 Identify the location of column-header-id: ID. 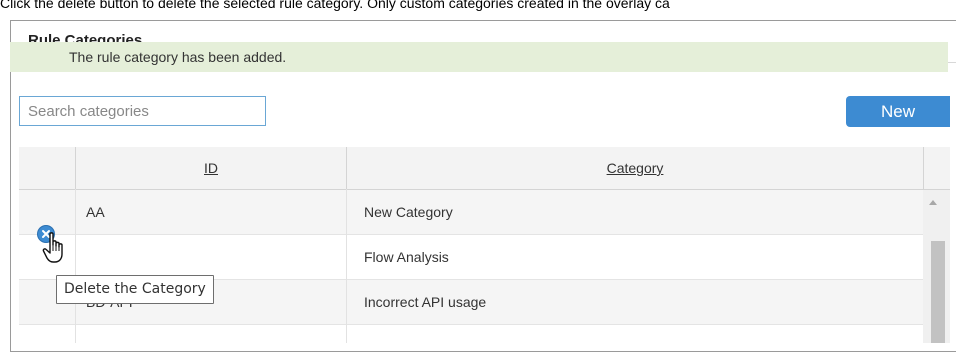
(210, 168).